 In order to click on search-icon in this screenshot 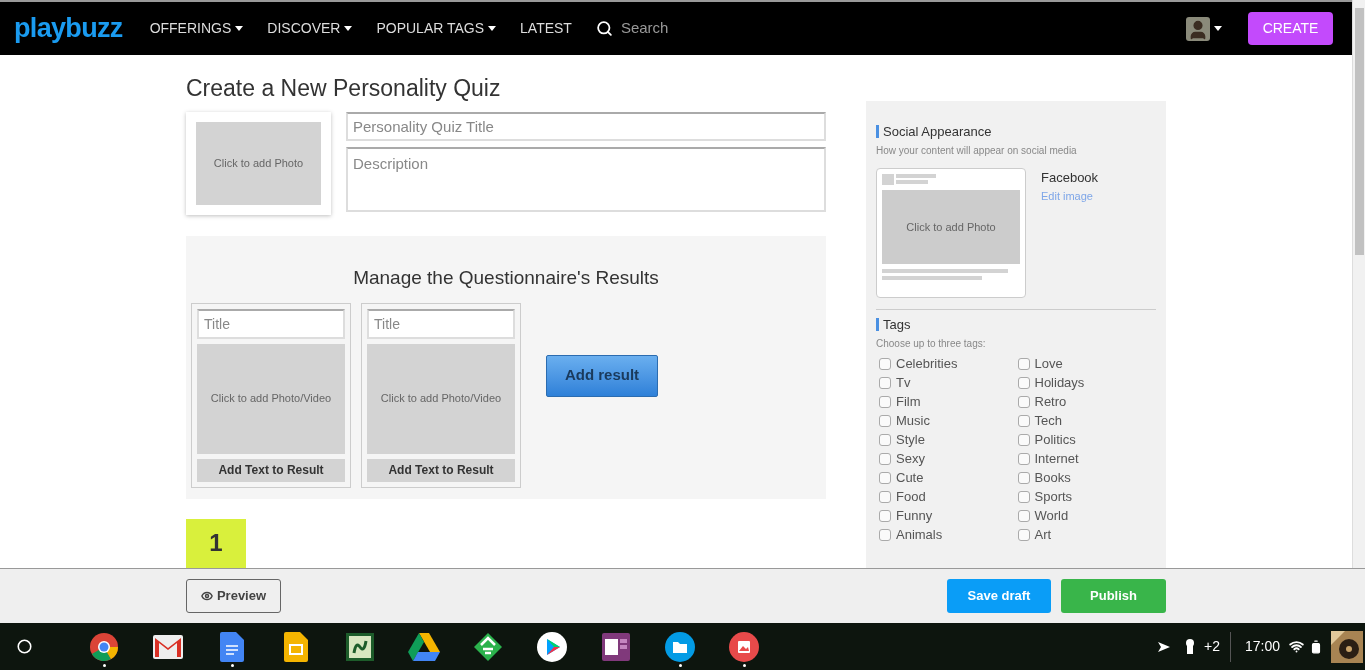, I will do `click(604, 28)`.